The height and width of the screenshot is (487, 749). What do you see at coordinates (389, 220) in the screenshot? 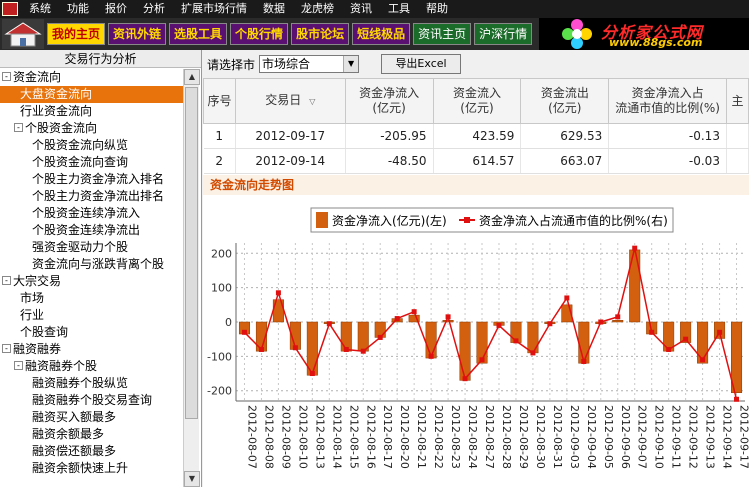
I see `legend-bar-label: 资金净流入(亿元)(左)` at bounding box center [389, 220].